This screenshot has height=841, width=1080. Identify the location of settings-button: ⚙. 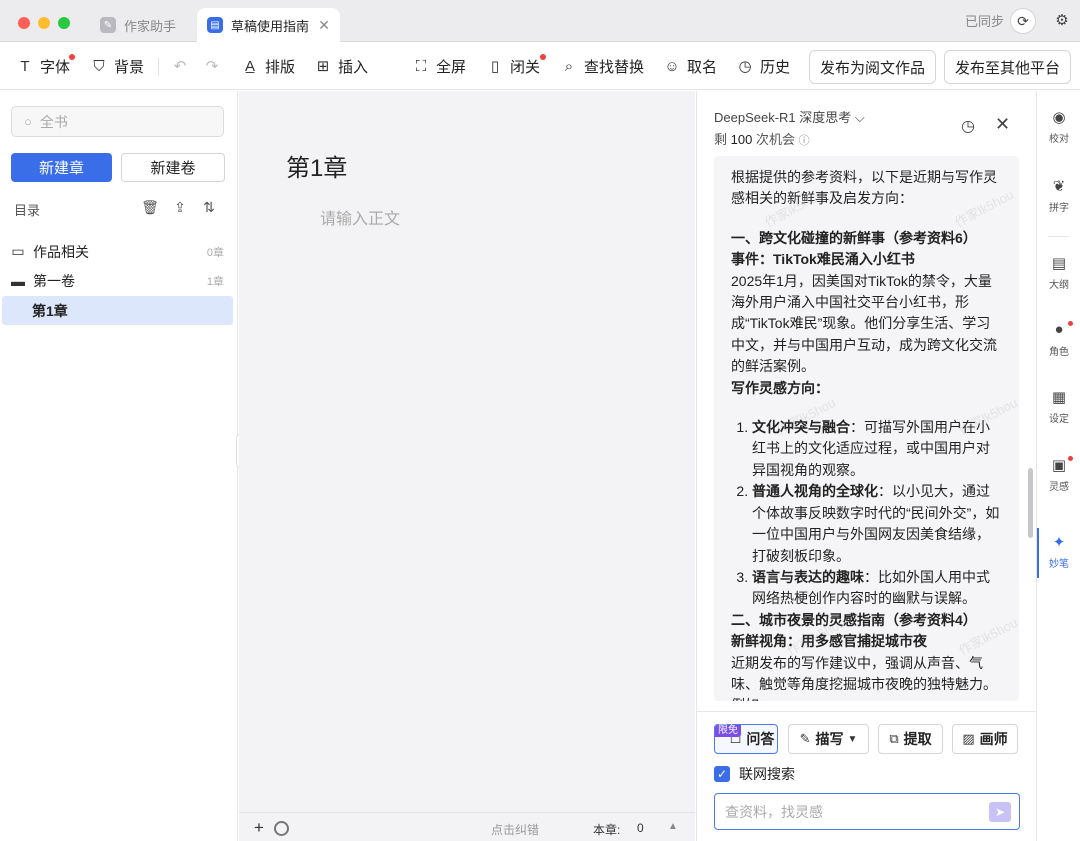
(1062, 20).